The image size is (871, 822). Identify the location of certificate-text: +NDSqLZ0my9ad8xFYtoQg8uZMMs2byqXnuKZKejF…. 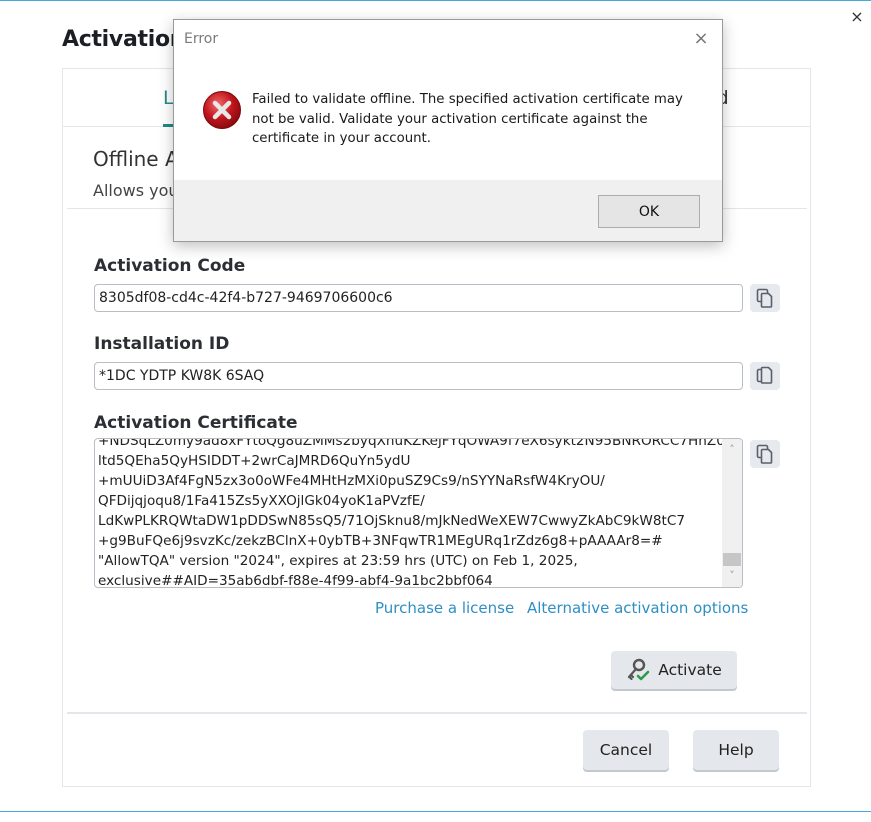
(416, 513).